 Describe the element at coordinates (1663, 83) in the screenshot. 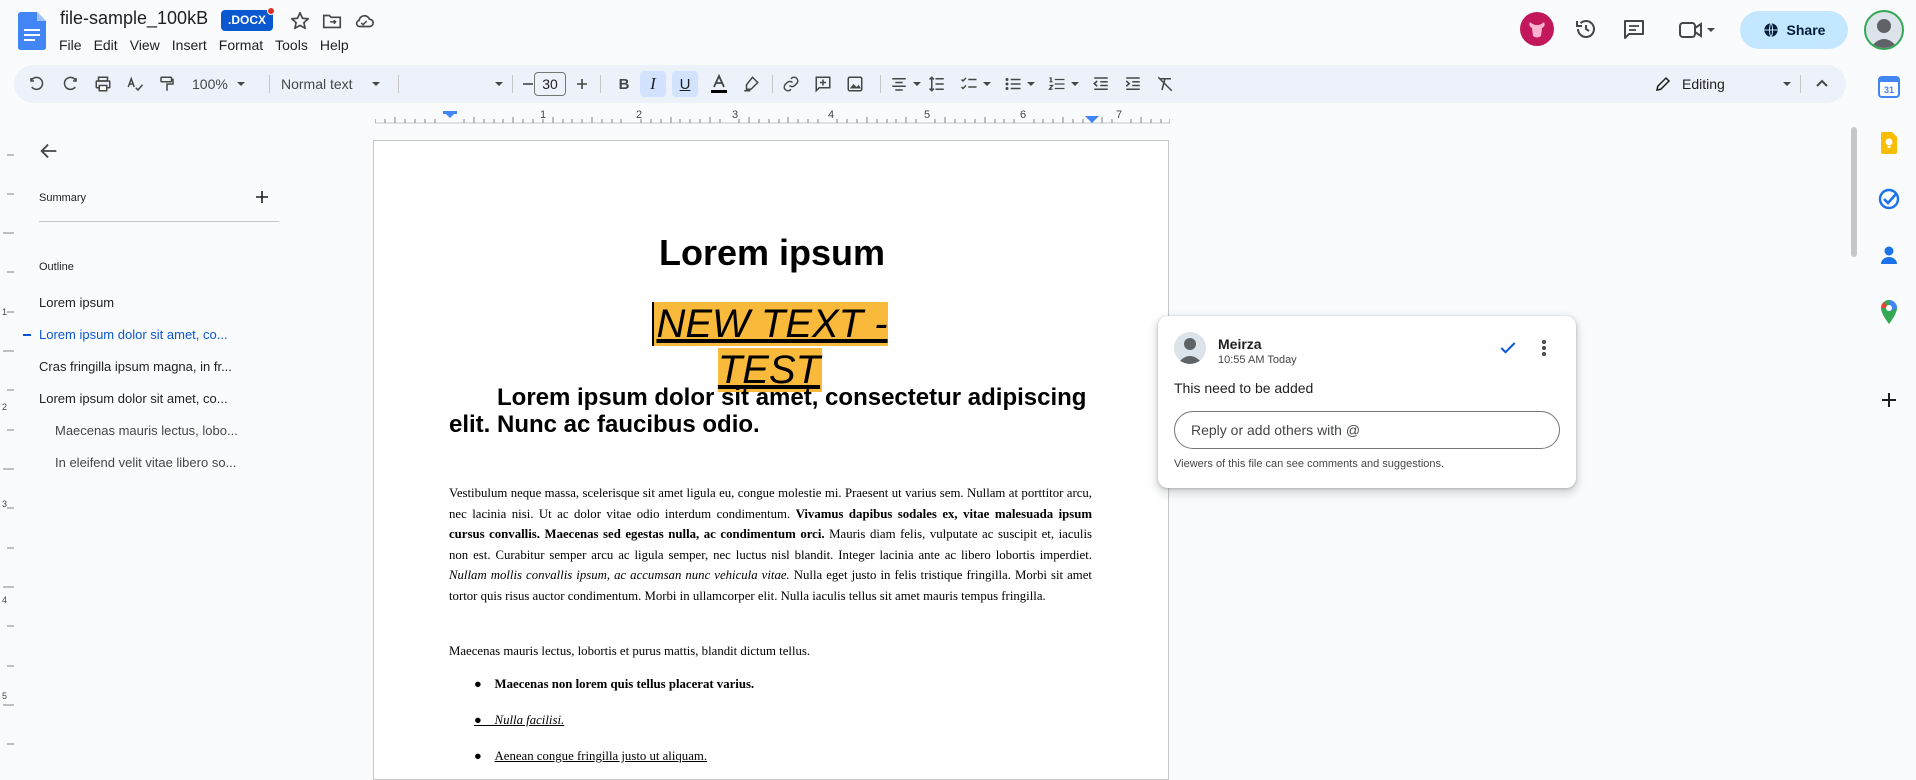

I see `pencil-icon` at that location.